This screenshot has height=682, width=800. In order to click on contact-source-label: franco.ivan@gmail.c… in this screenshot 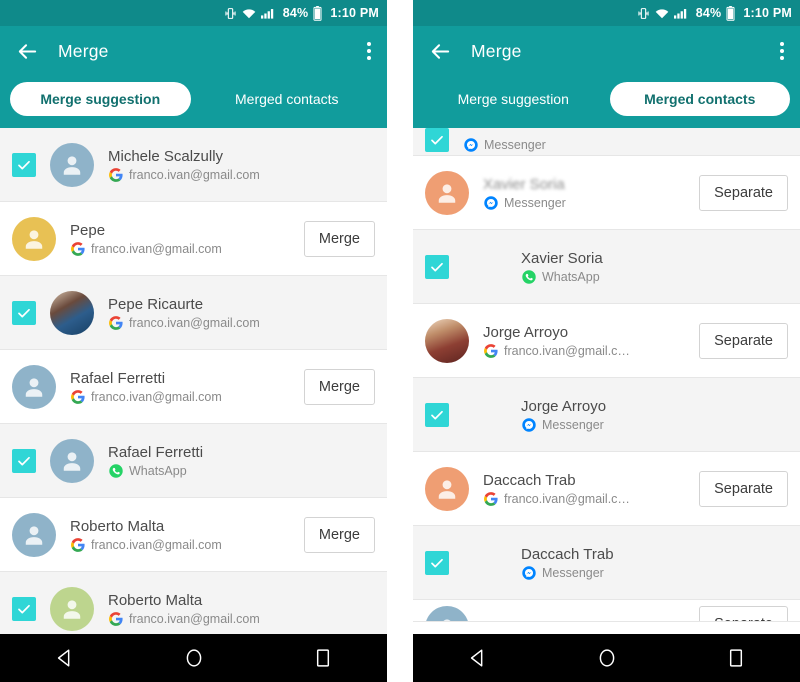, I will do `click(567, 499)`.